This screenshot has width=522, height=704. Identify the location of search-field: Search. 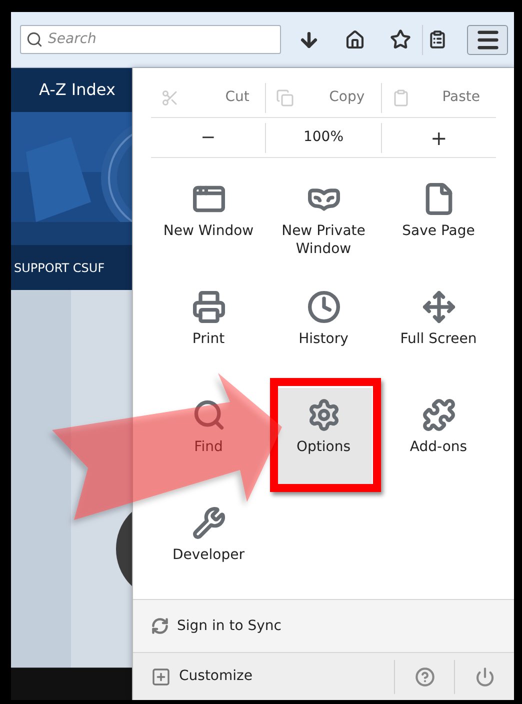
(150, 39).